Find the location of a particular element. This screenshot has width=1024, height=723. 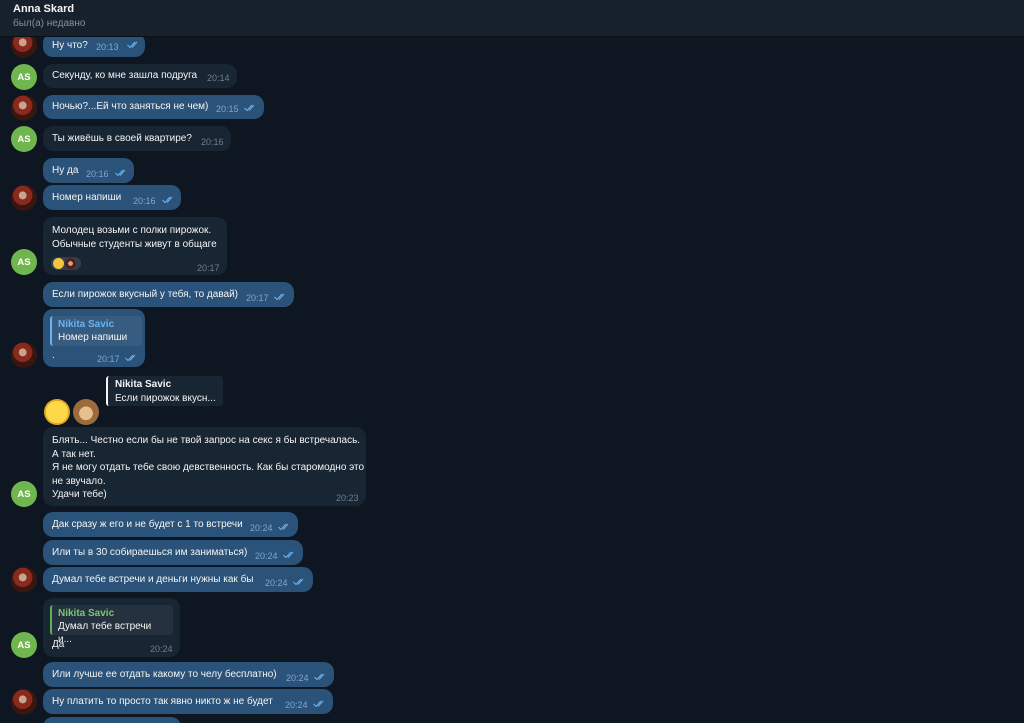

message-text: Да is located at coordinates (58, 644).